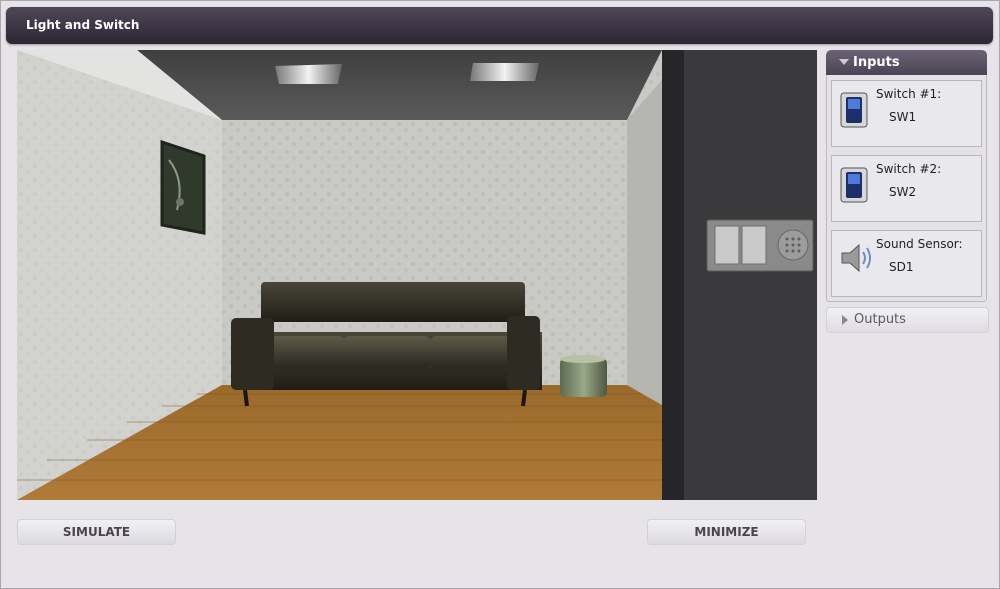  I want to click on input-item-value: SW1, so click(903, 117).